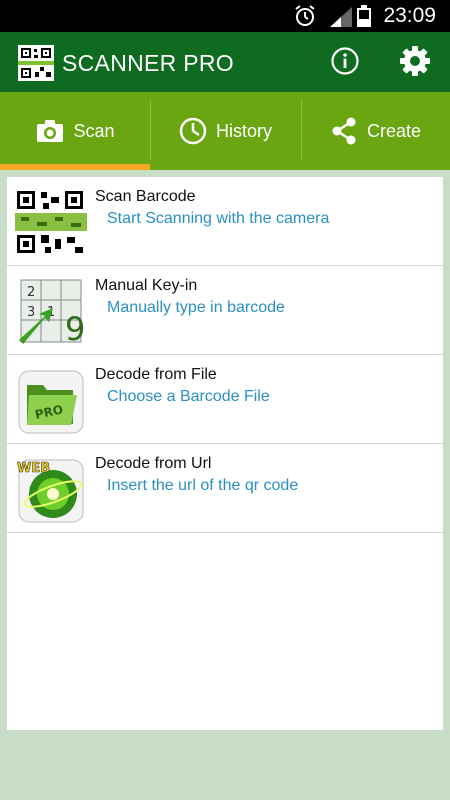 The image size is (450, 800). I want to click on item-subtitle: Insert the url of the qr code, so click(203, 485).